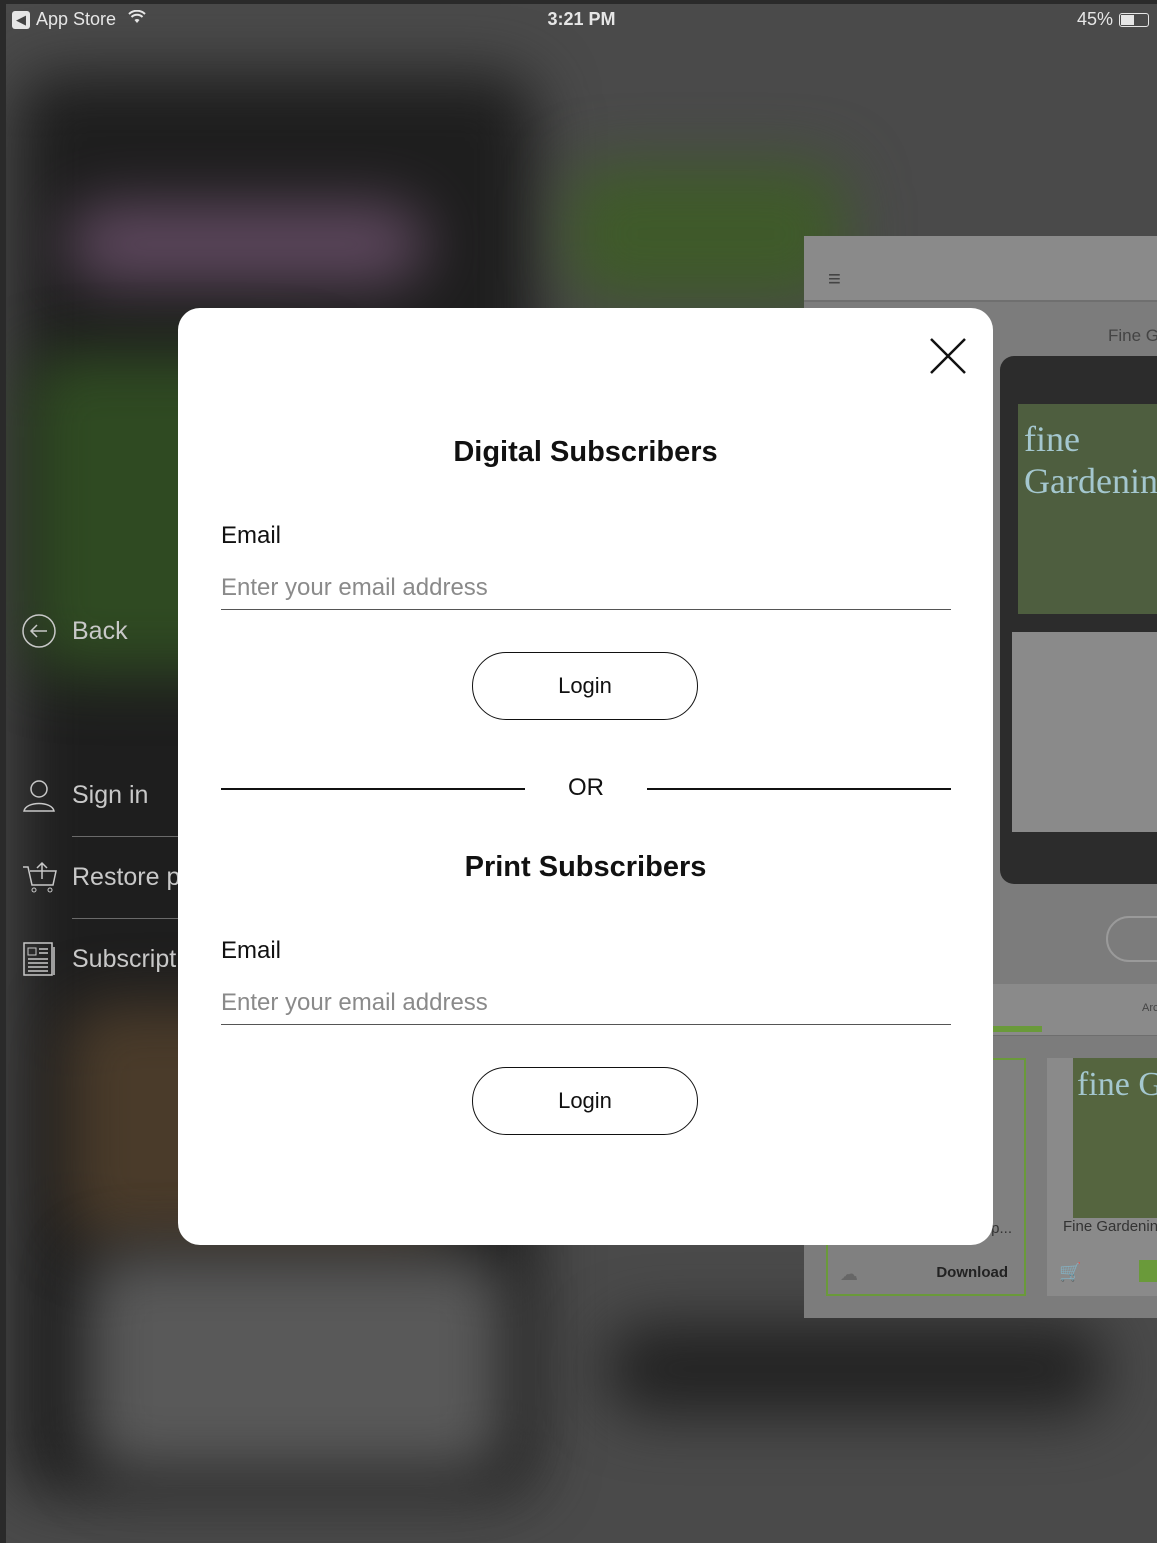 The height and width of the screenshot is (1543, 1157). I want to click on digital-email-input, so click(586, 588).